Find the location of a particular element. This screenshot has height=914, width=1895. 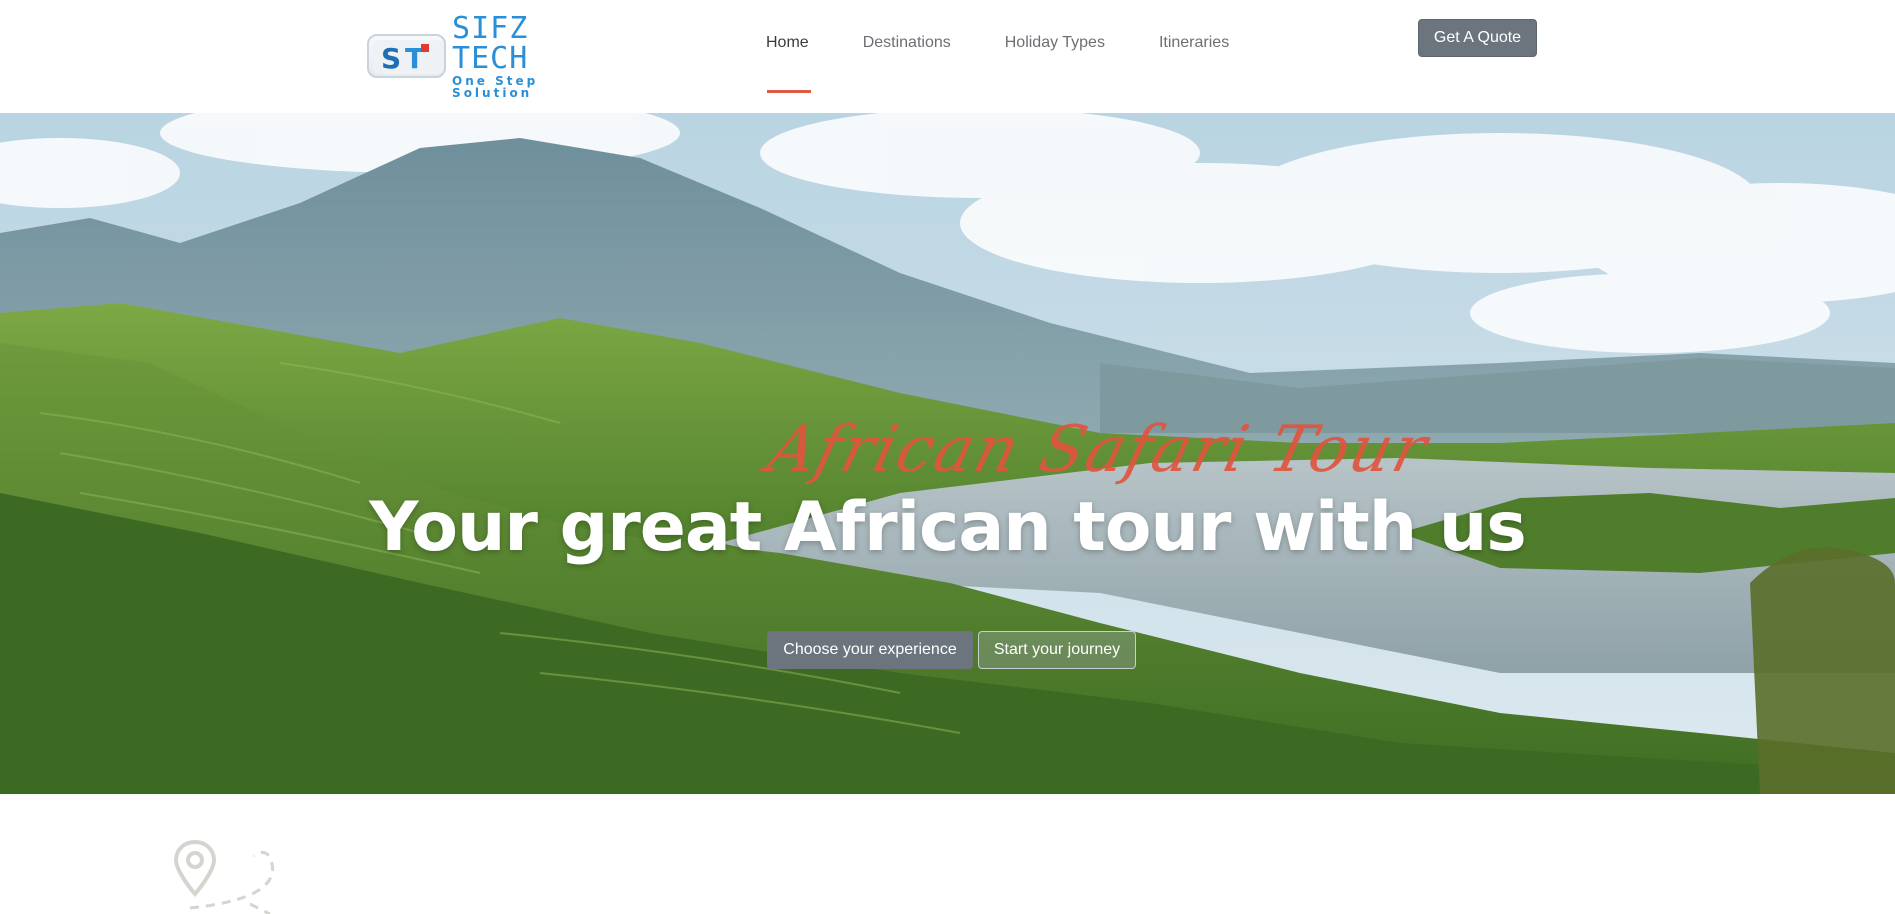

logo-tagline: One Step Solution is located at coordinates (495, 86).